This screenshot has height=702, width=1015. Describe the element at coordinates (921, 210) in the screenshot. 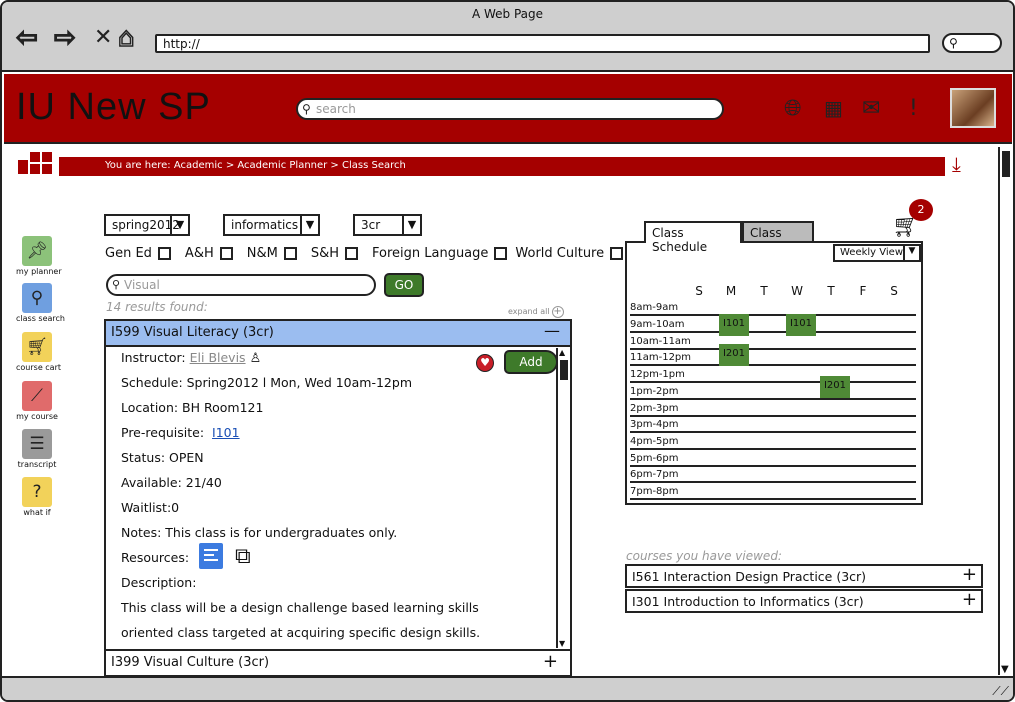

I see `cart-count-badge: 2` at that location.